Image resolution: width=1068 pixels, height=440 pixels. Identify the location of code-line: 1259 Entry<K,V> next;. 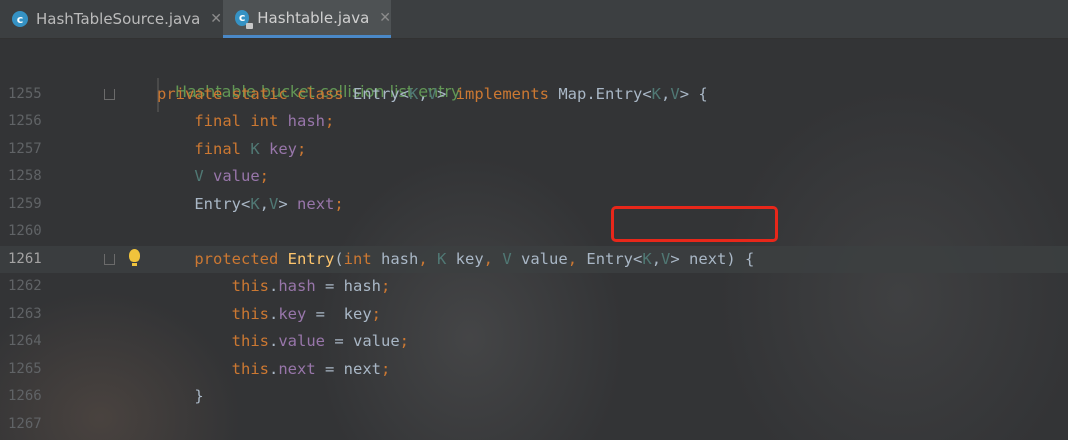
(534, 205).